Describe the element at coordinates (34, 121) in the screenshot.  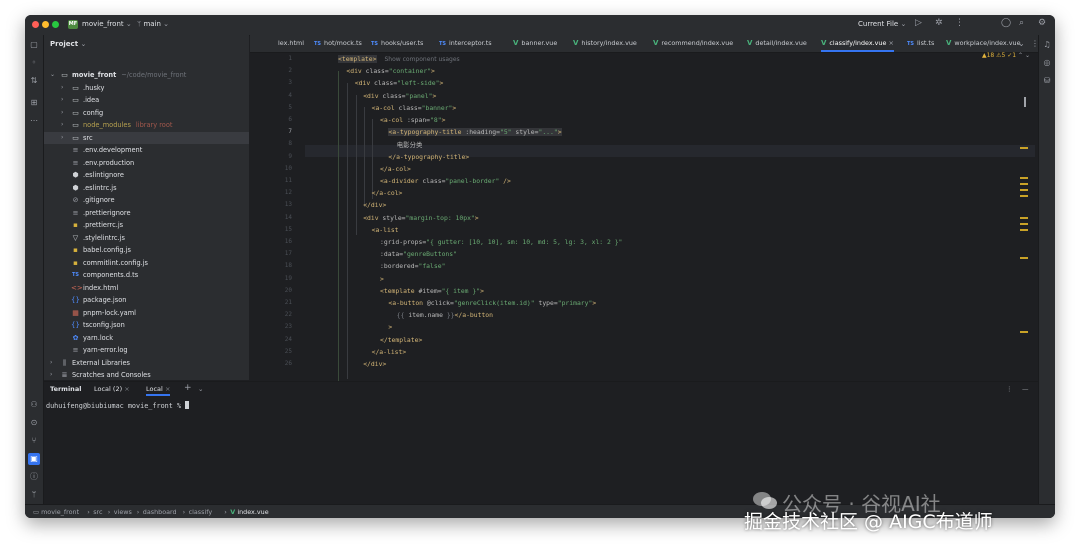
I see `more-tools-icon: ⋯` at that location.